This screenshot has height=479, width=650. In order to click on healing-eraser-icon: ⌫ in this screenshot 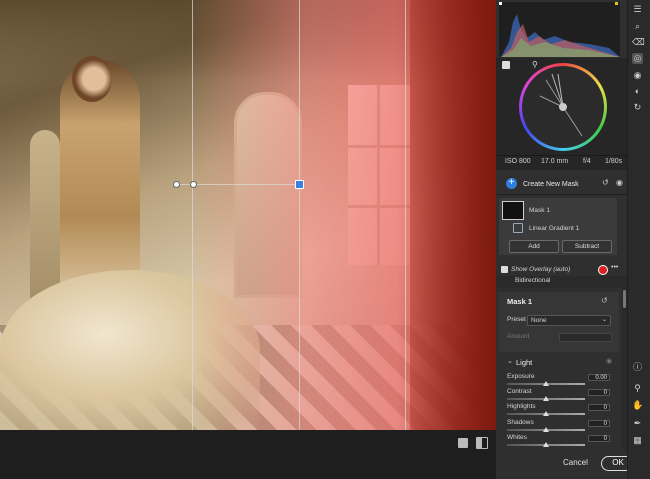, I will do `click(638, 42)`.